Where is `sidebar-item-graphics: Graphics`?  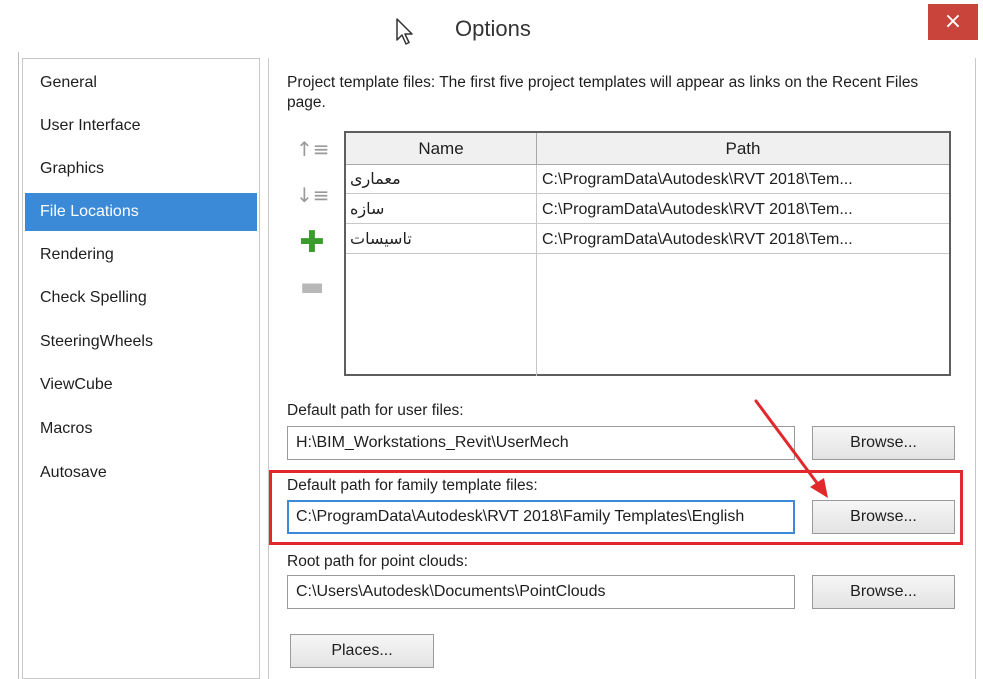
sidebar-item-graphics: Graphics is located at coordinates (141, 169).